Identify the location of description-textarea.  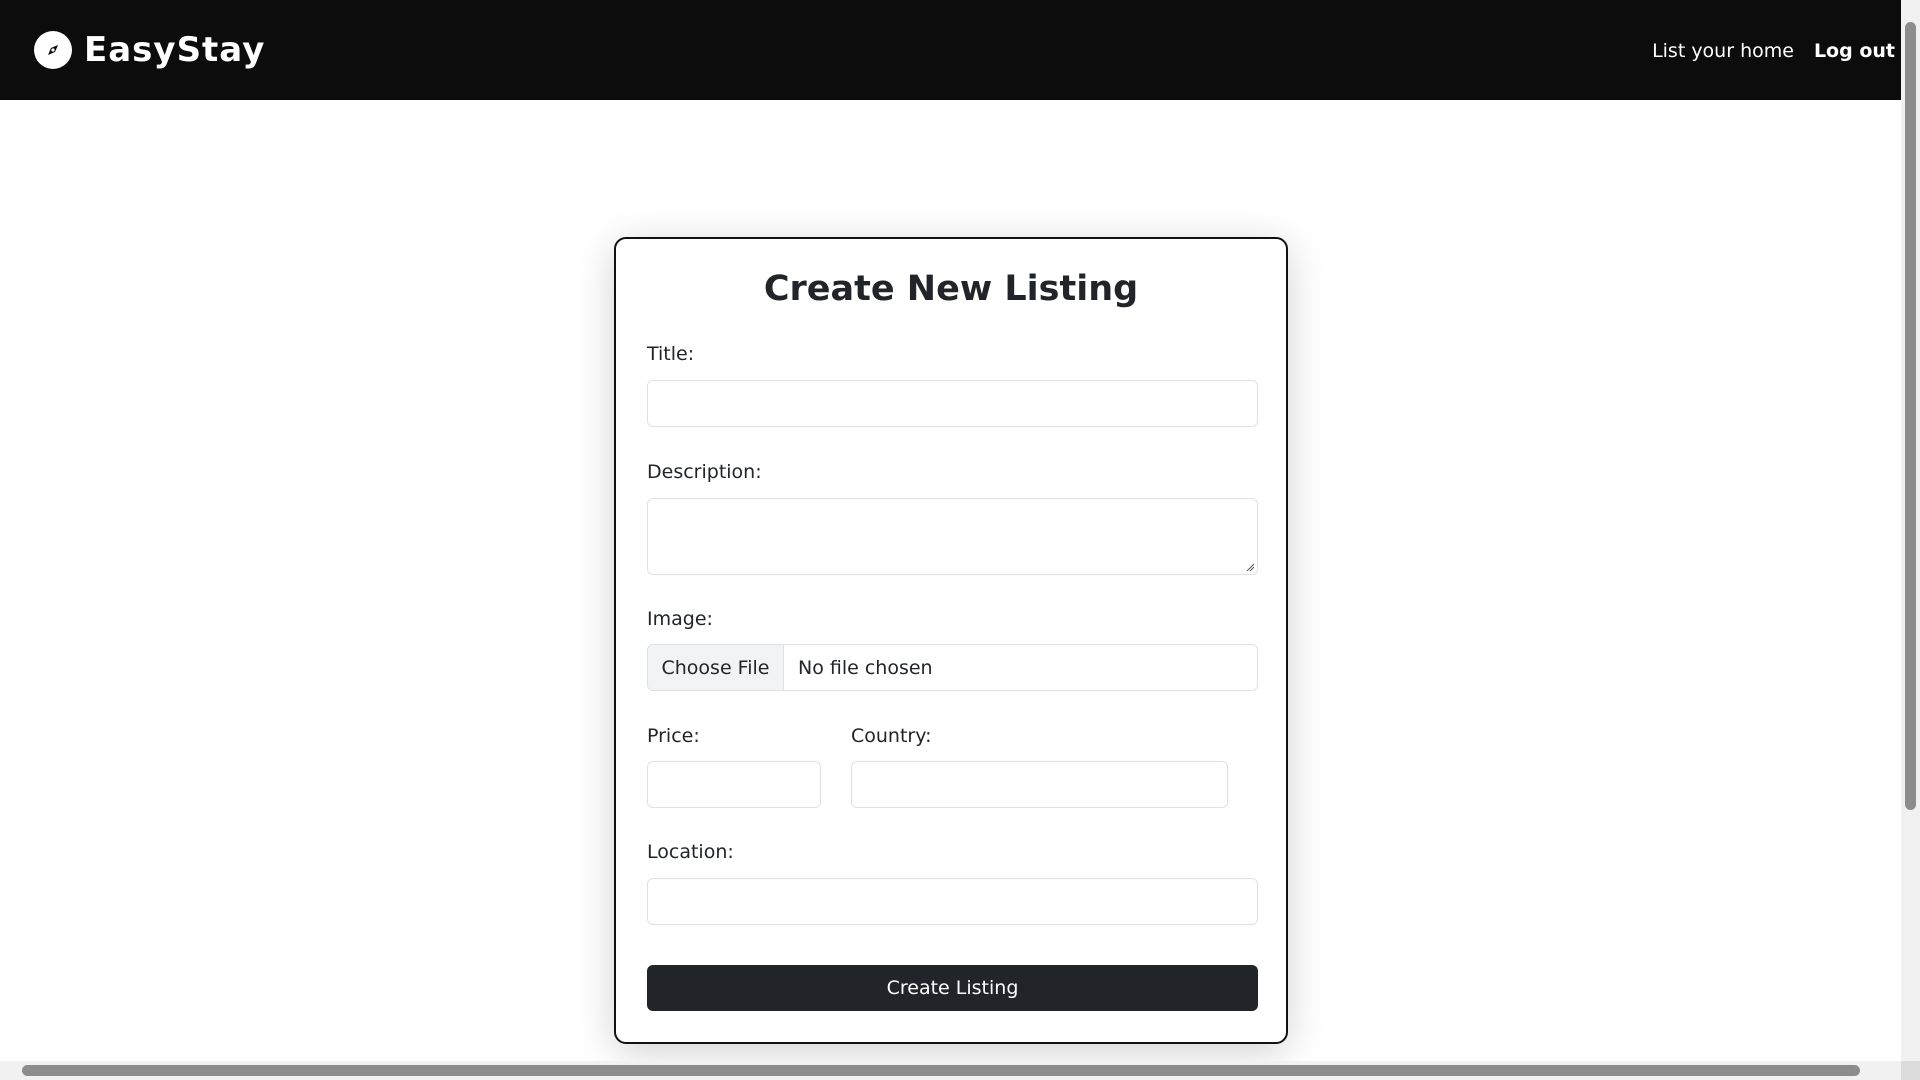
(952, 536).